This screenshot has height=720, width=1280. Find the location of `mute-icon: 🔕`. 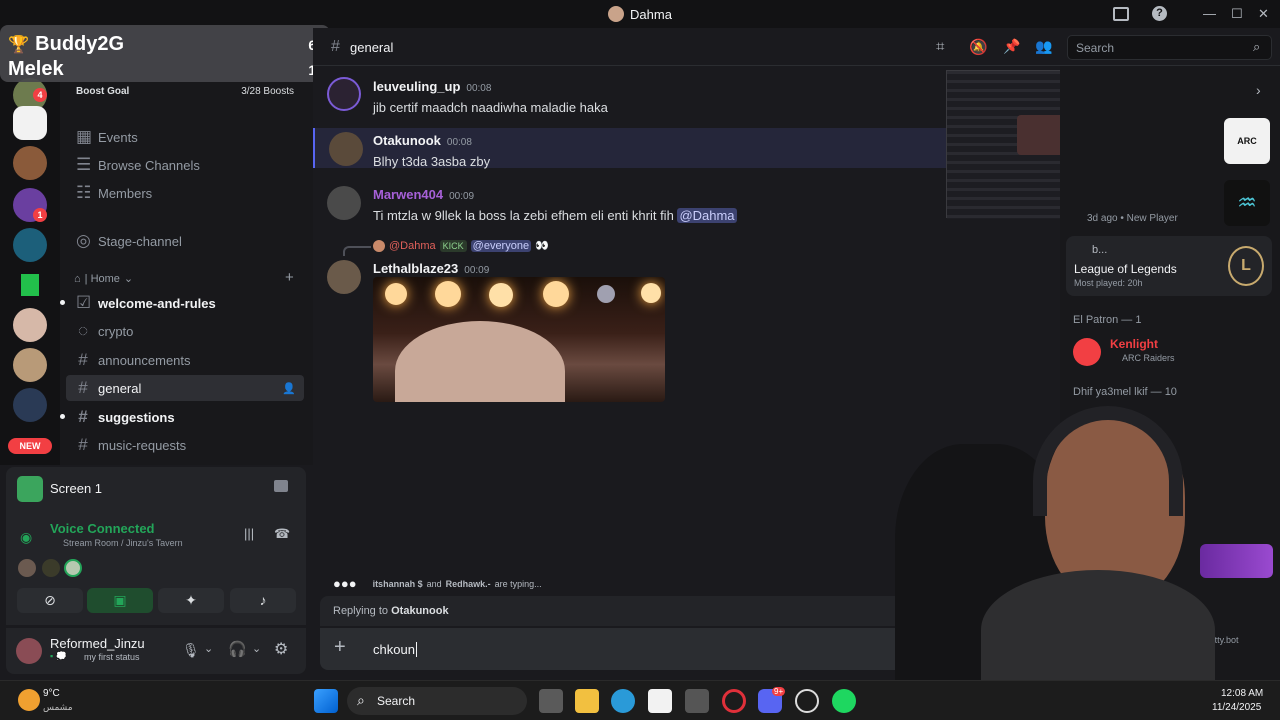

mute-icon: 🔕 is located at coordinates (978, 47).